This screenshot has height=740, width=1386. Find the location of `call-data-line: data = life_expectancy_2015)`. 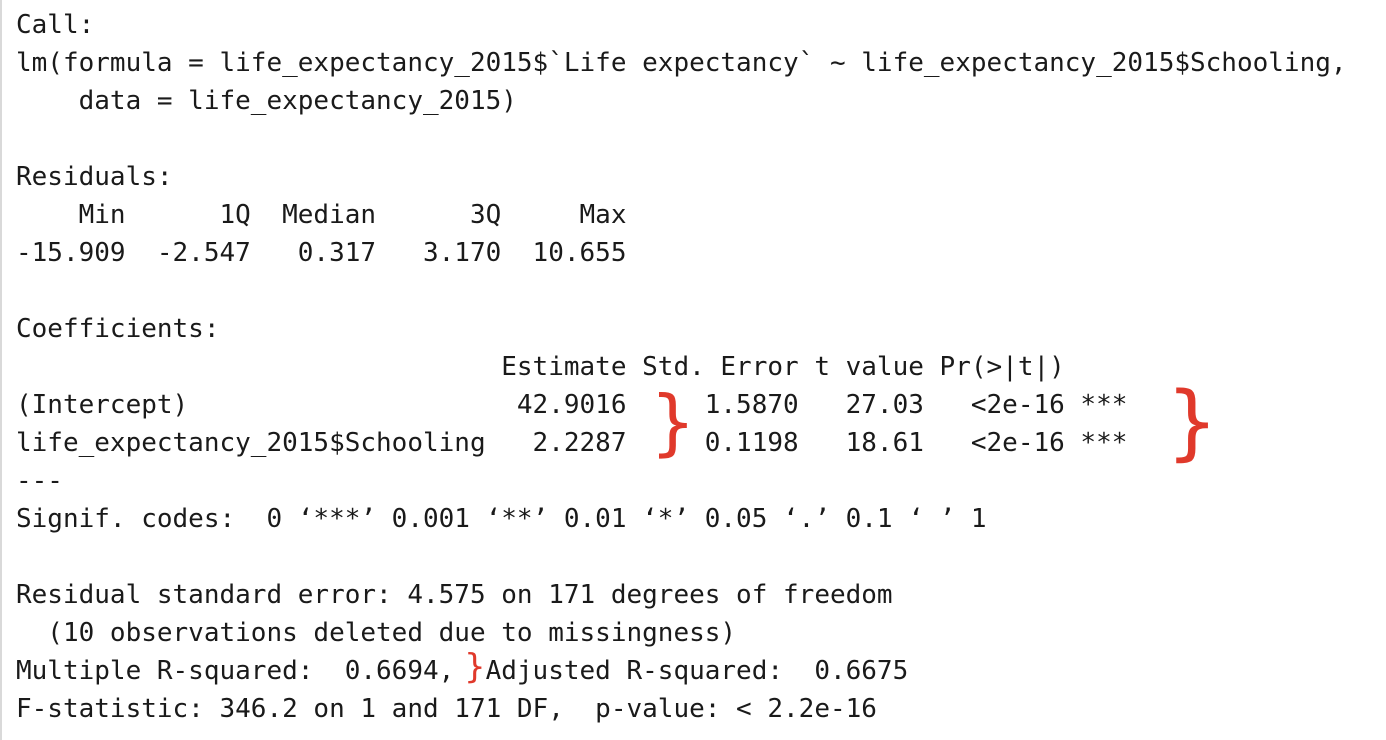

call-data-line: data = life_expectancy_2015) is located at coordinates (266, 101).